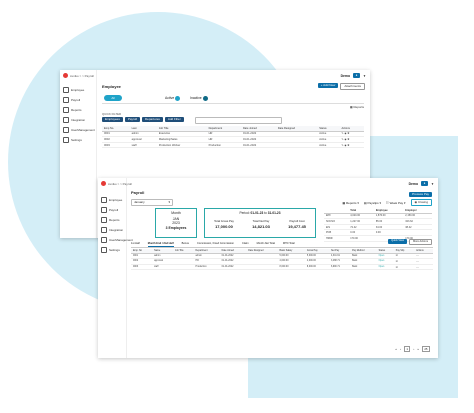 The image size is (474, 413). What do you see at coordinates (152, 119) in the screenshot?
I see `filter-departures-button: Departures` at bounding box center [152, 119].